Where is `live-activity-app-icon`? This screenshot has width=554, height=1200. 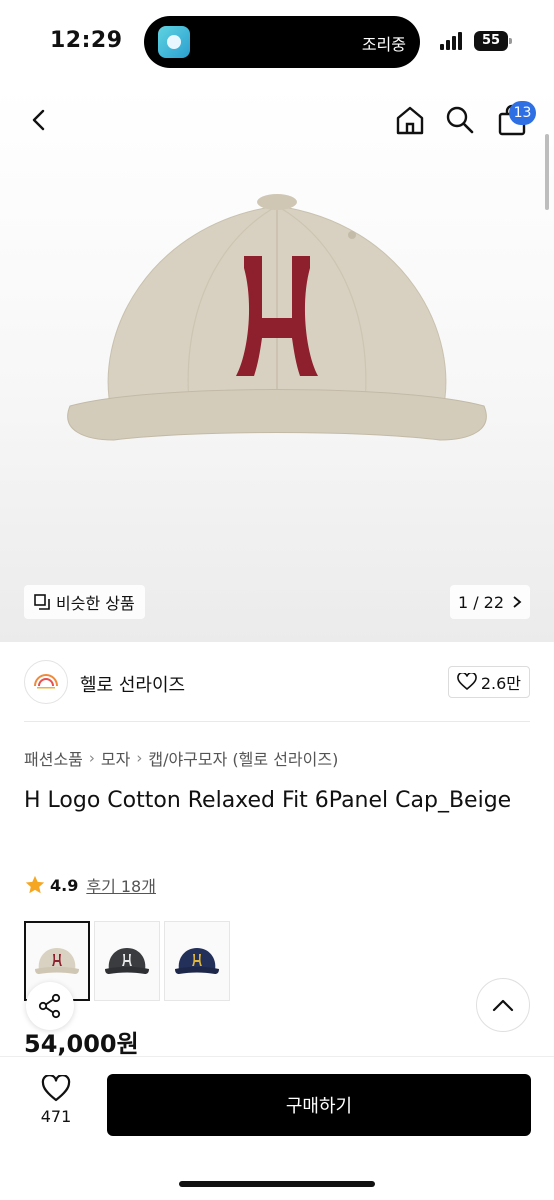 live-activity-app-icon is located at coordinates (174, 42).